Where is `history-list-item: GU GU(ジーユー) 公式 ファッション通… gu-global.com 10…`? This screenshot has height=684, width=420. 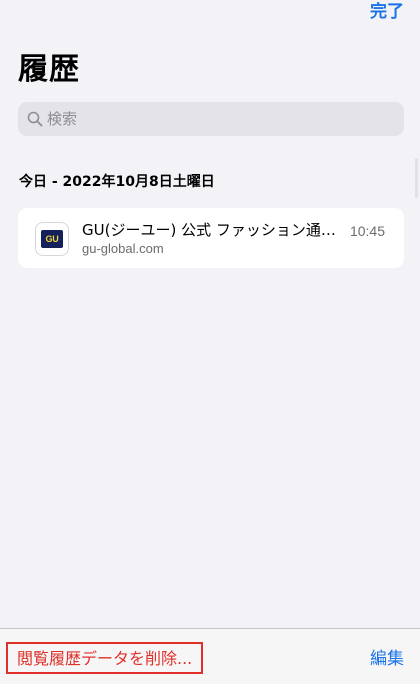 history-list-item: GU GU(ジーユー) 公式 ファッション通… gu-global.com 10… is located at coordinates (211, 238).